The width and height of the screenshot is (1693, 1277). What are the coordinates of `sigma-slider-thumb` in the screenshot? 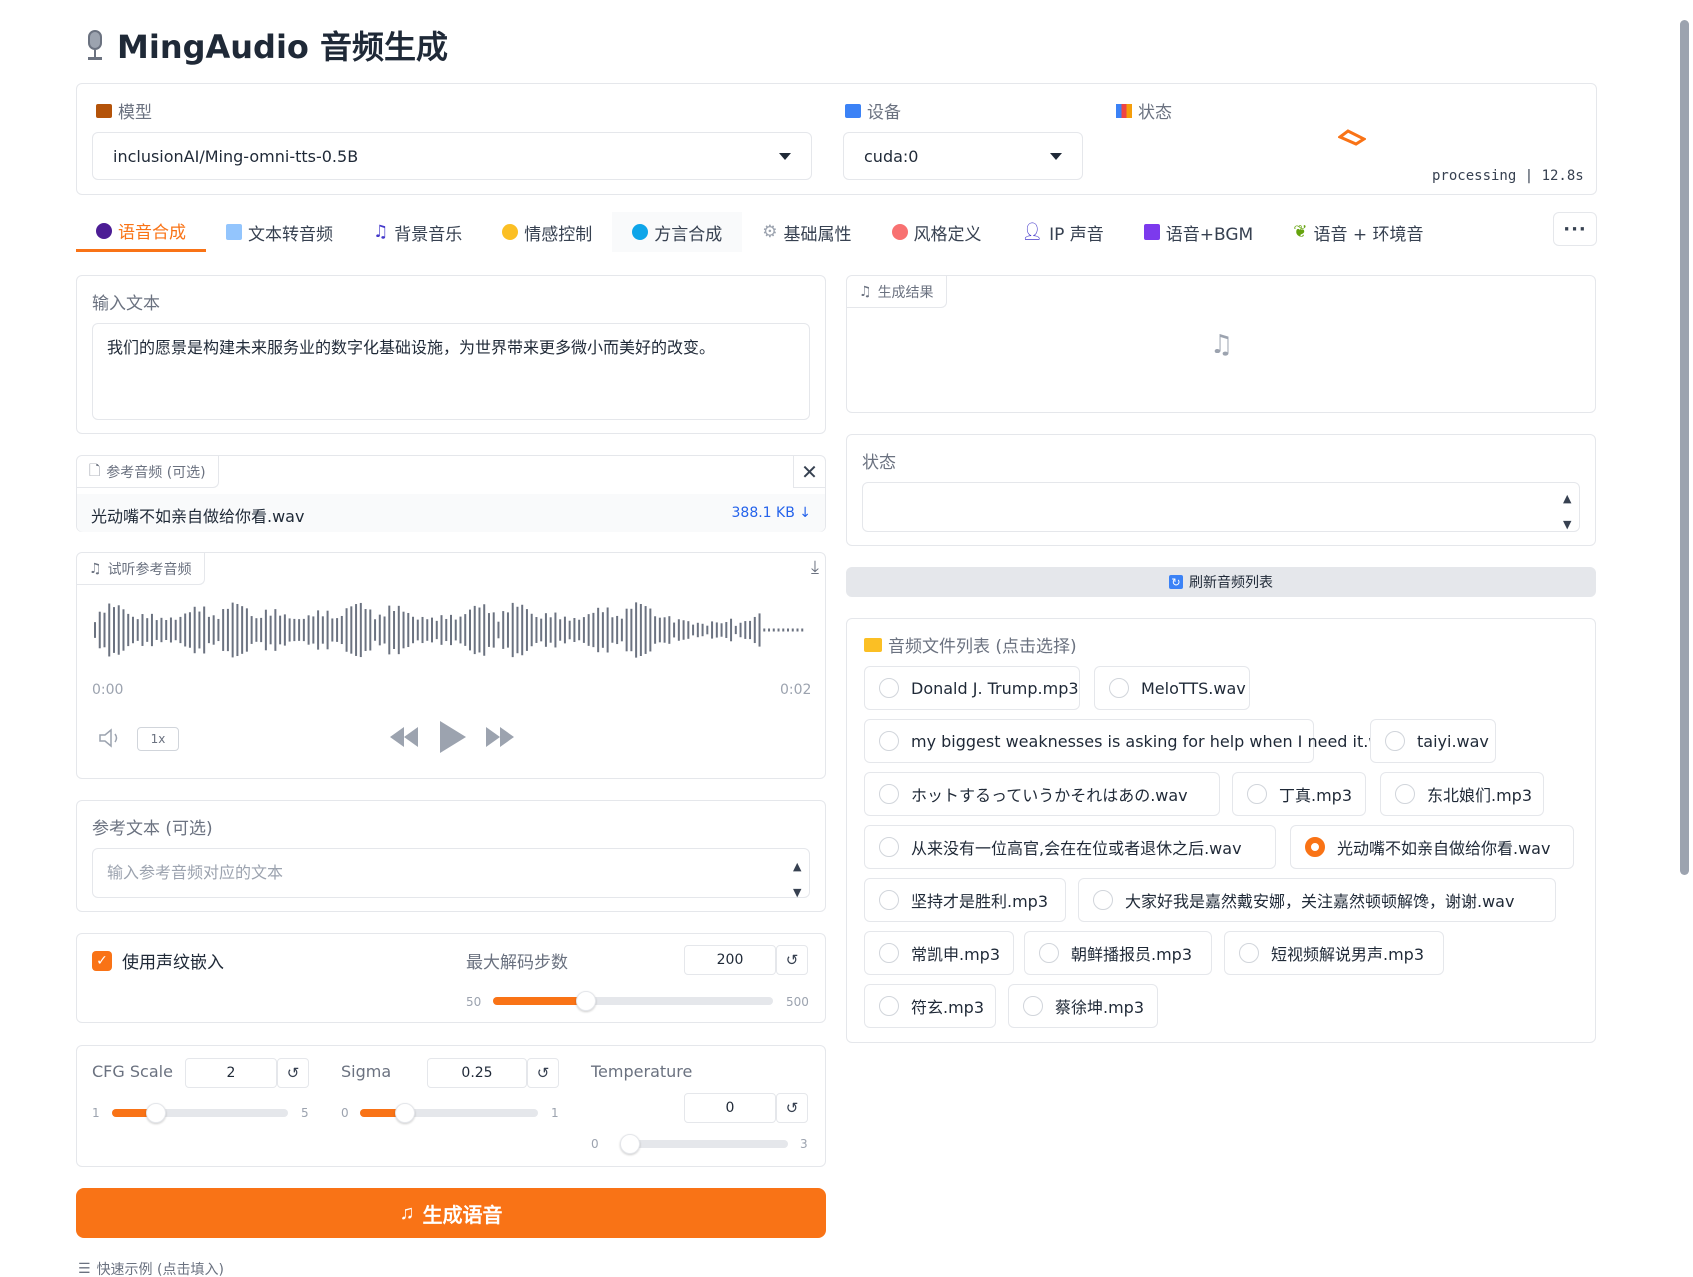 It's located at (404, 1113).